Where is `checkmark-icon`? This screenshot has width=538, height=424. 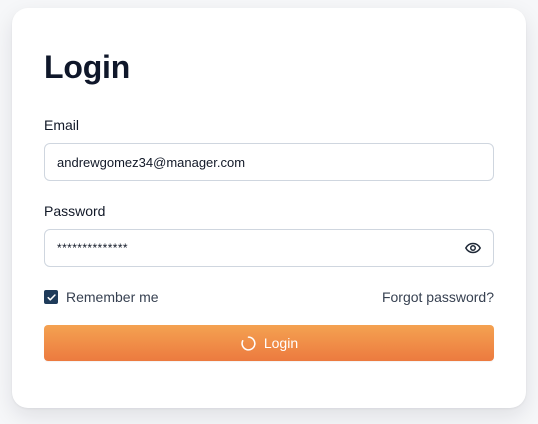
checkmark-icon is located at coordinates (51, 297).